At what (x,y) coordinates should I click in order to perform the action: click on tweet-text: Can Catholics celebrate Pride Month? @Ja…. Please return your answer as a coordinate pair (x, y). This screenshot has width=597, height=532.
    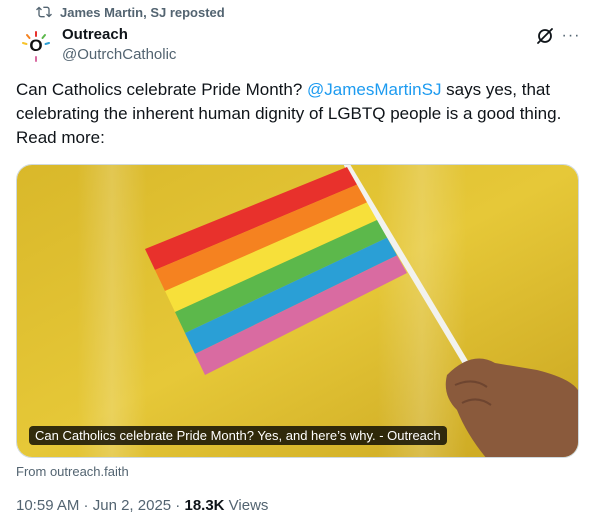
    Looking at the image, I should click on (301, 114).